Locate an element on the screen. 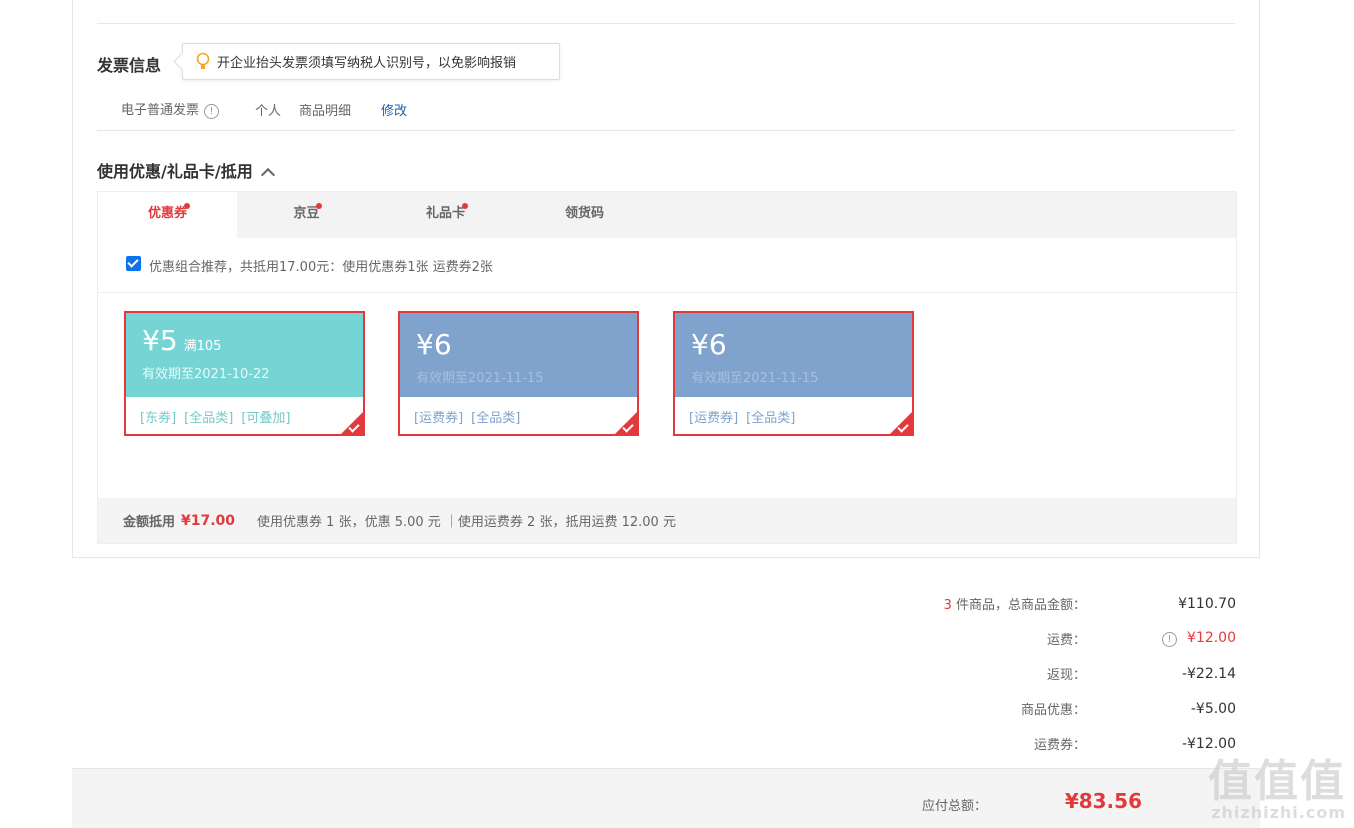  chevron-up-icon is located at coordinates (267, 175).